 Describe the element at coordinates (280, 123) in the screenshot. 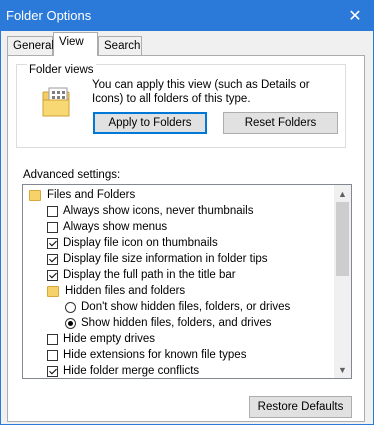

I see `reset-folders-button: Reset Folders` at that location.